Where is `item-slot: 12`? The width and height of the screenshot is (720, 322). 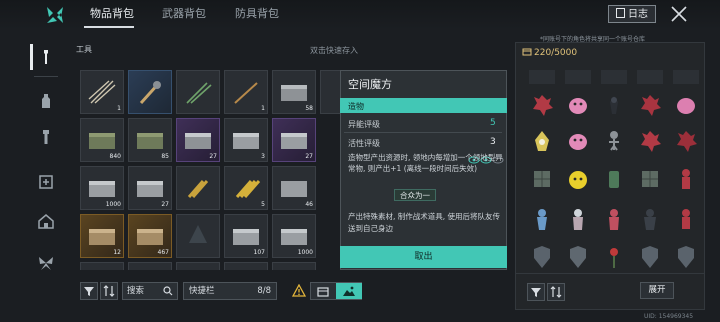
item-slot: 12 is located at coordinates (102, 236).